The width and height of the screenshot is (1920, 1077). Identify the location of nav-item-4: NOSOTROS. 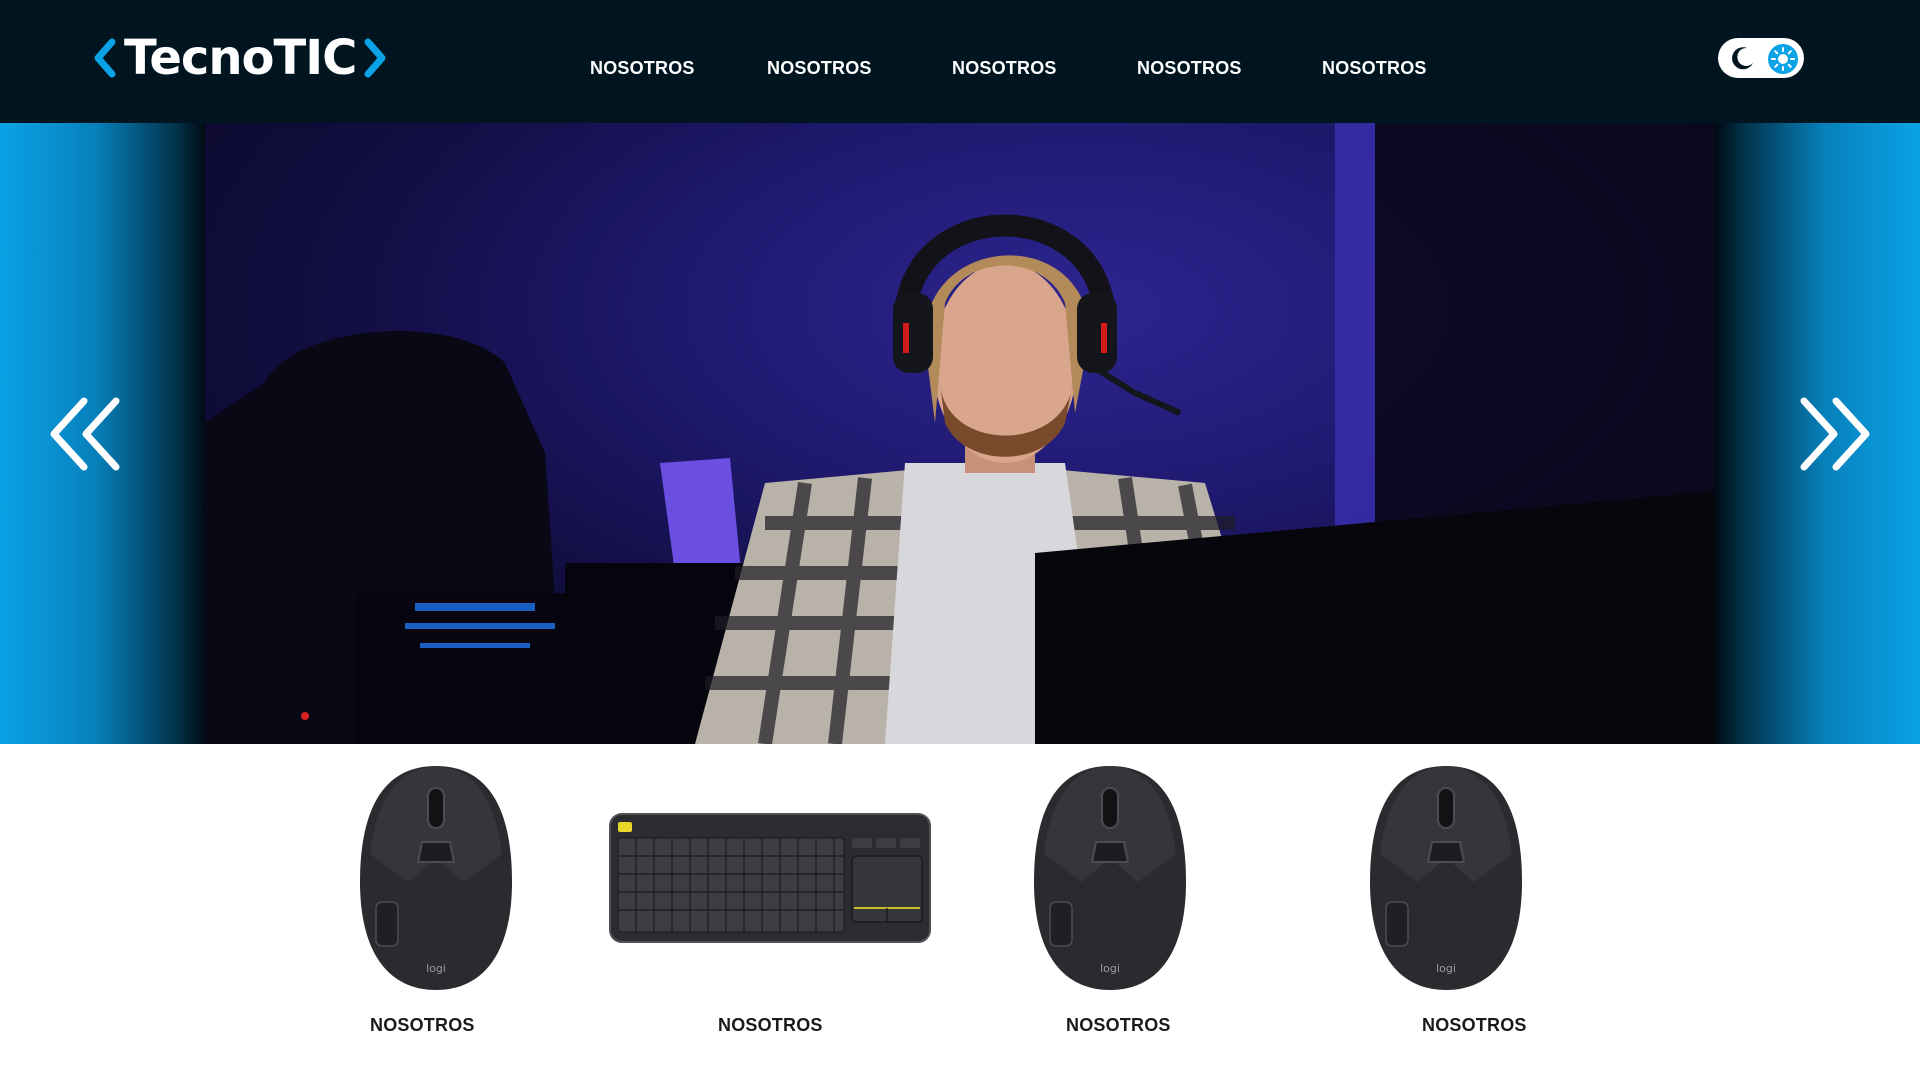
(1189, 68).